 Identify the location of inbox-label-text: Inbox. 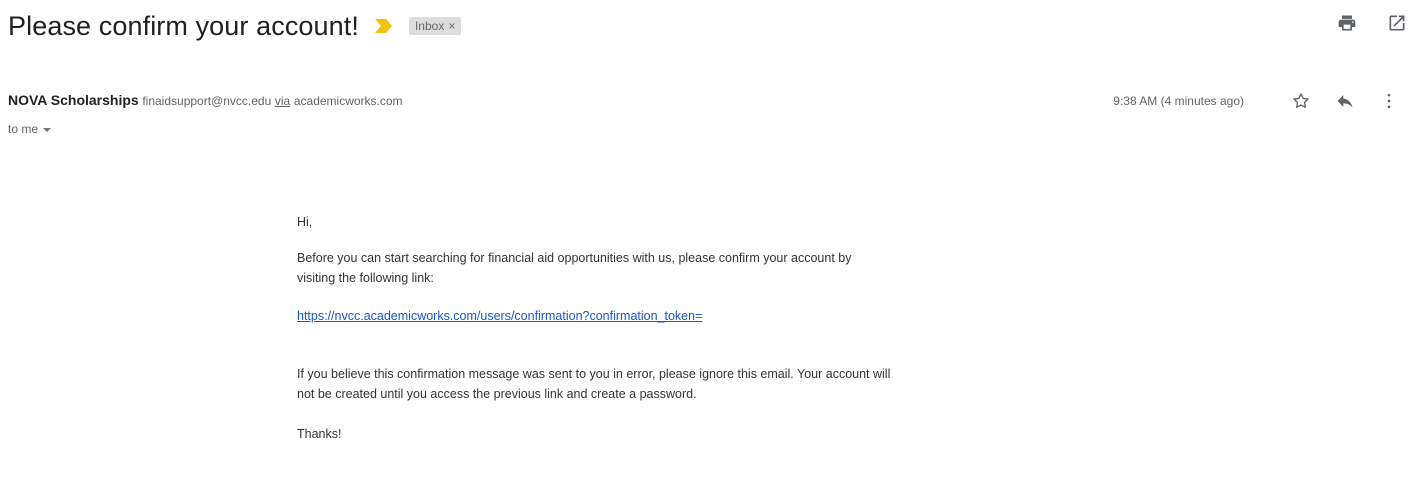
(429, 26).